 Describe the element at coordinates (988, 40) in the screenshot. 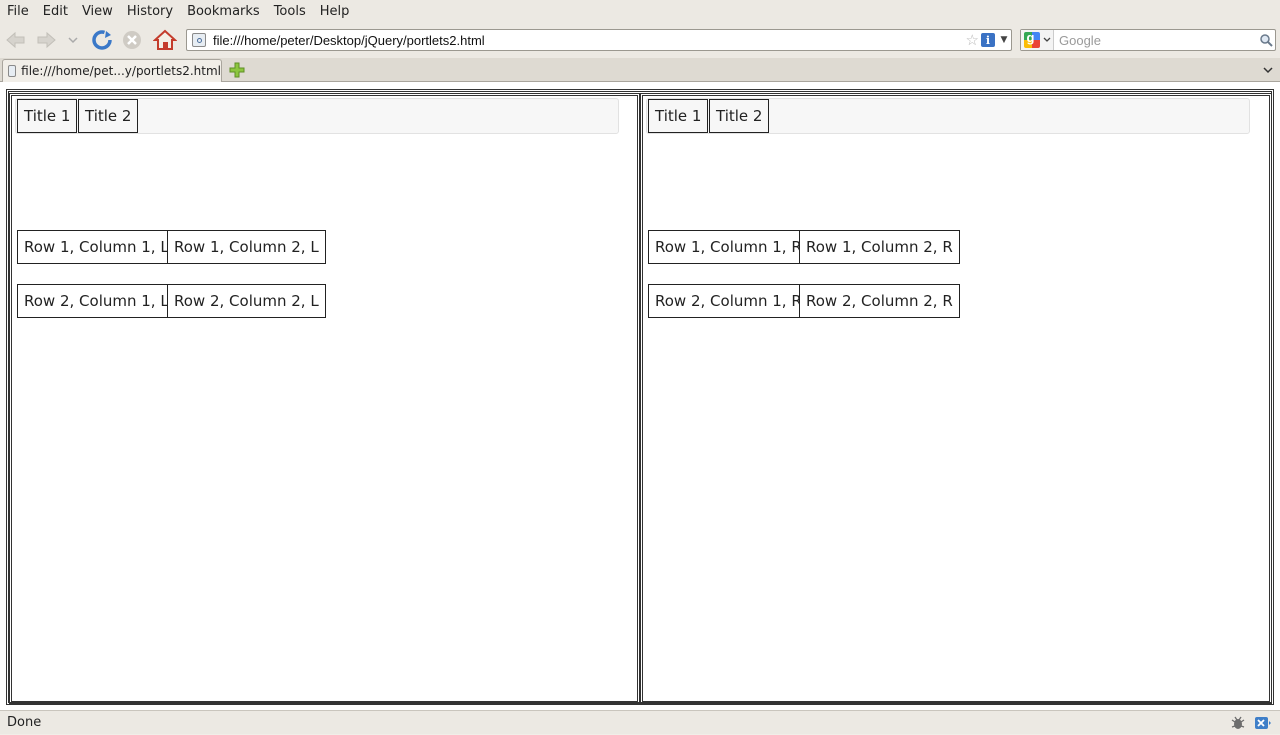

I see `page-info-icon: i` at that location.